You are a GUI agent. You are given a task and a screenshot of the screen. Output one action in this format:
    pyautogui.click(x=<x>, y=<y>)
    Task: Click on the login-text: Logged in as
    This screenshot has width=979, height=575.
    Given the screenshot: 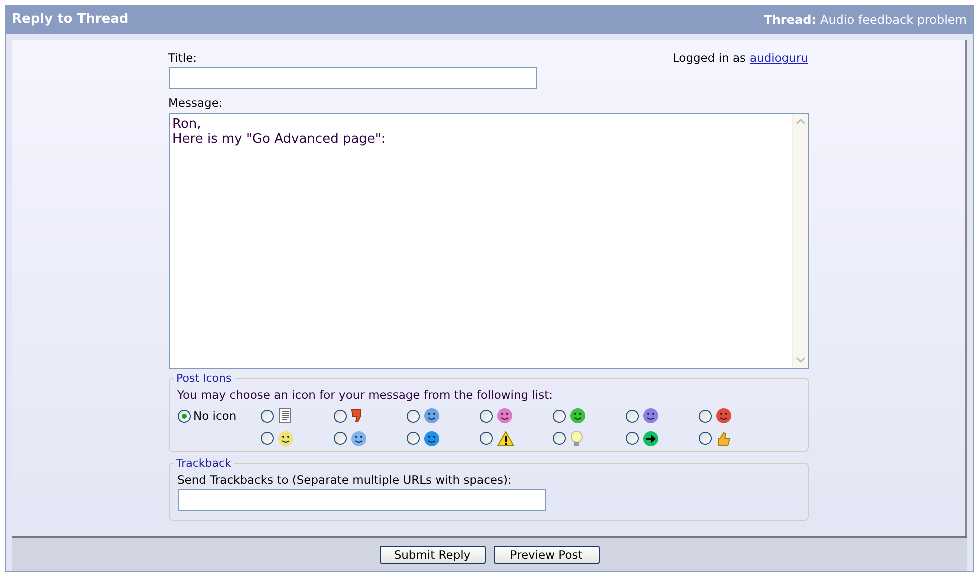 What is the action you would take?
    pyautogui.click(x=709, y=58)
    